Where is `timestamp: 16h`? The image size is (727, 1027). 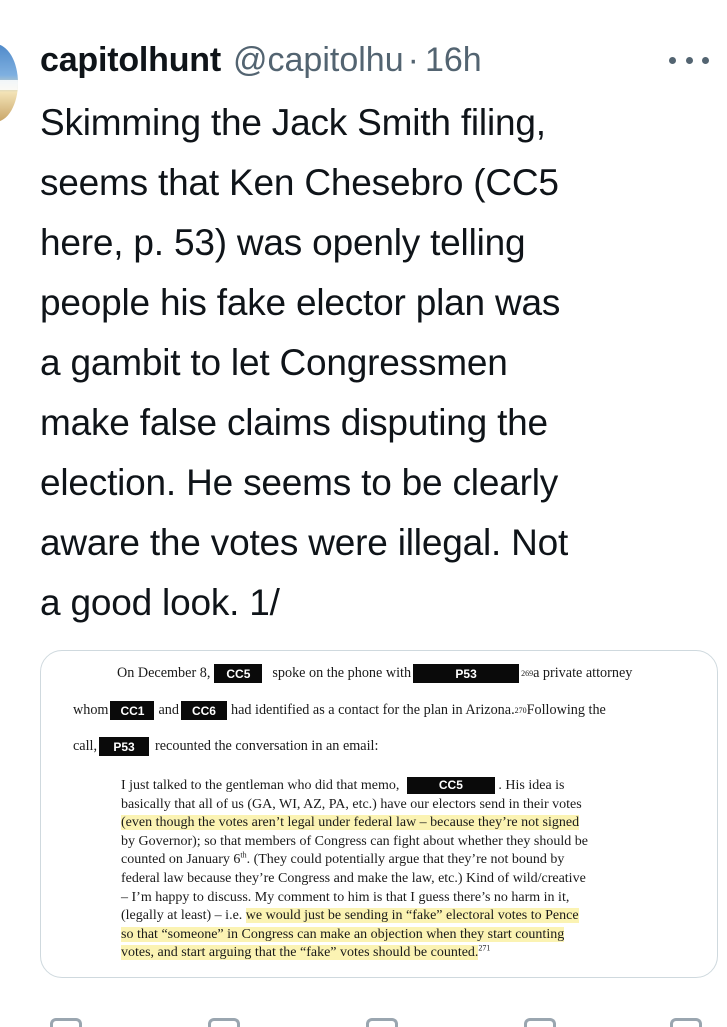
timestamp: 16h is located at coordinates (453, 60).